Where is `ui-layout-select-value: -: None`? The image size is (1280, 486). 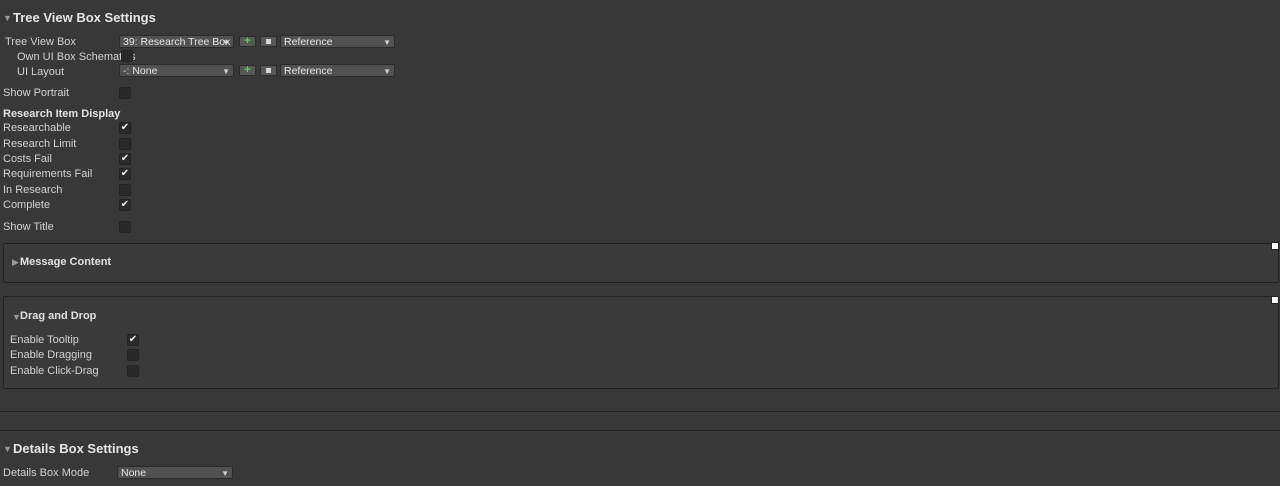
ui-layout-select-value: -: None is located at coordinates (140, 71).